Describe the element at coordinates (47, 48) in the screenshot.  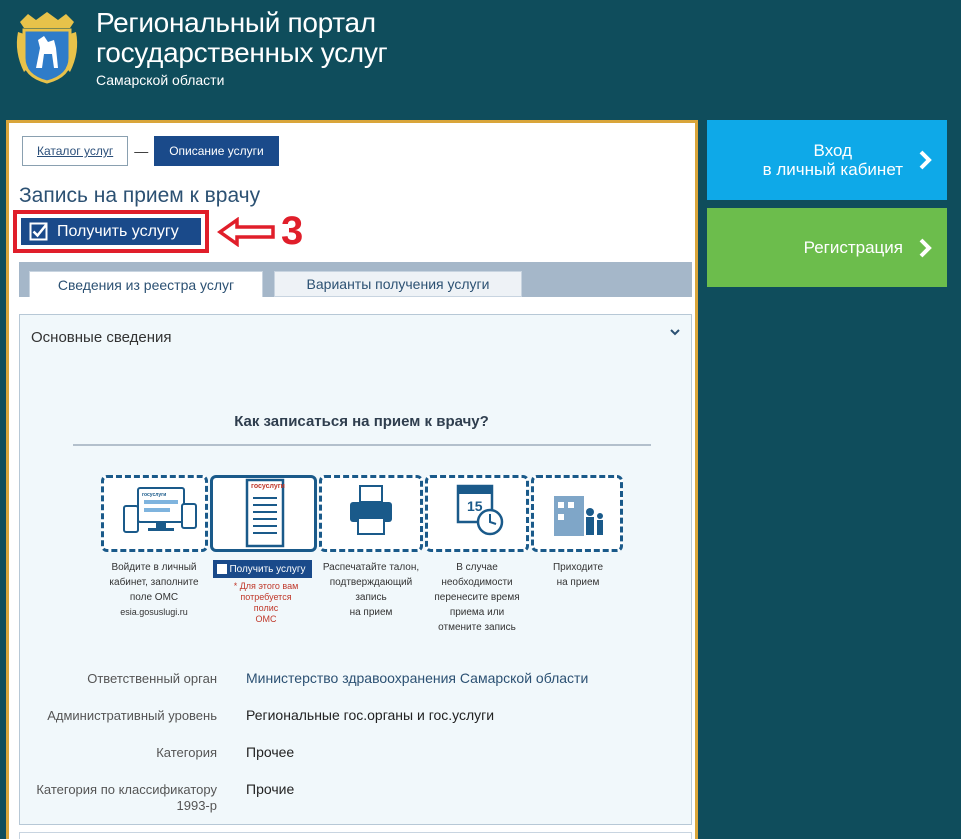
I see `coat-of-arms-icon` at that location.